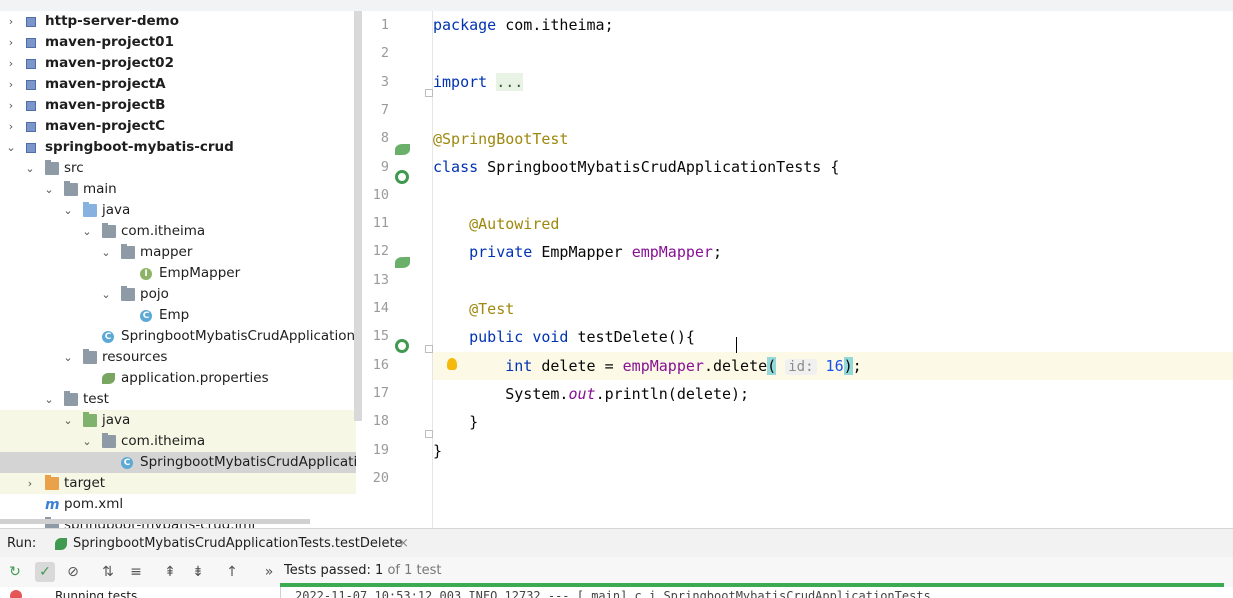 The width and height of the screenshot is (1233, 598). Describe the element at coordinates (178, 252) in the screenshot. I see `tree-item: ⌄ mapper` at that location.